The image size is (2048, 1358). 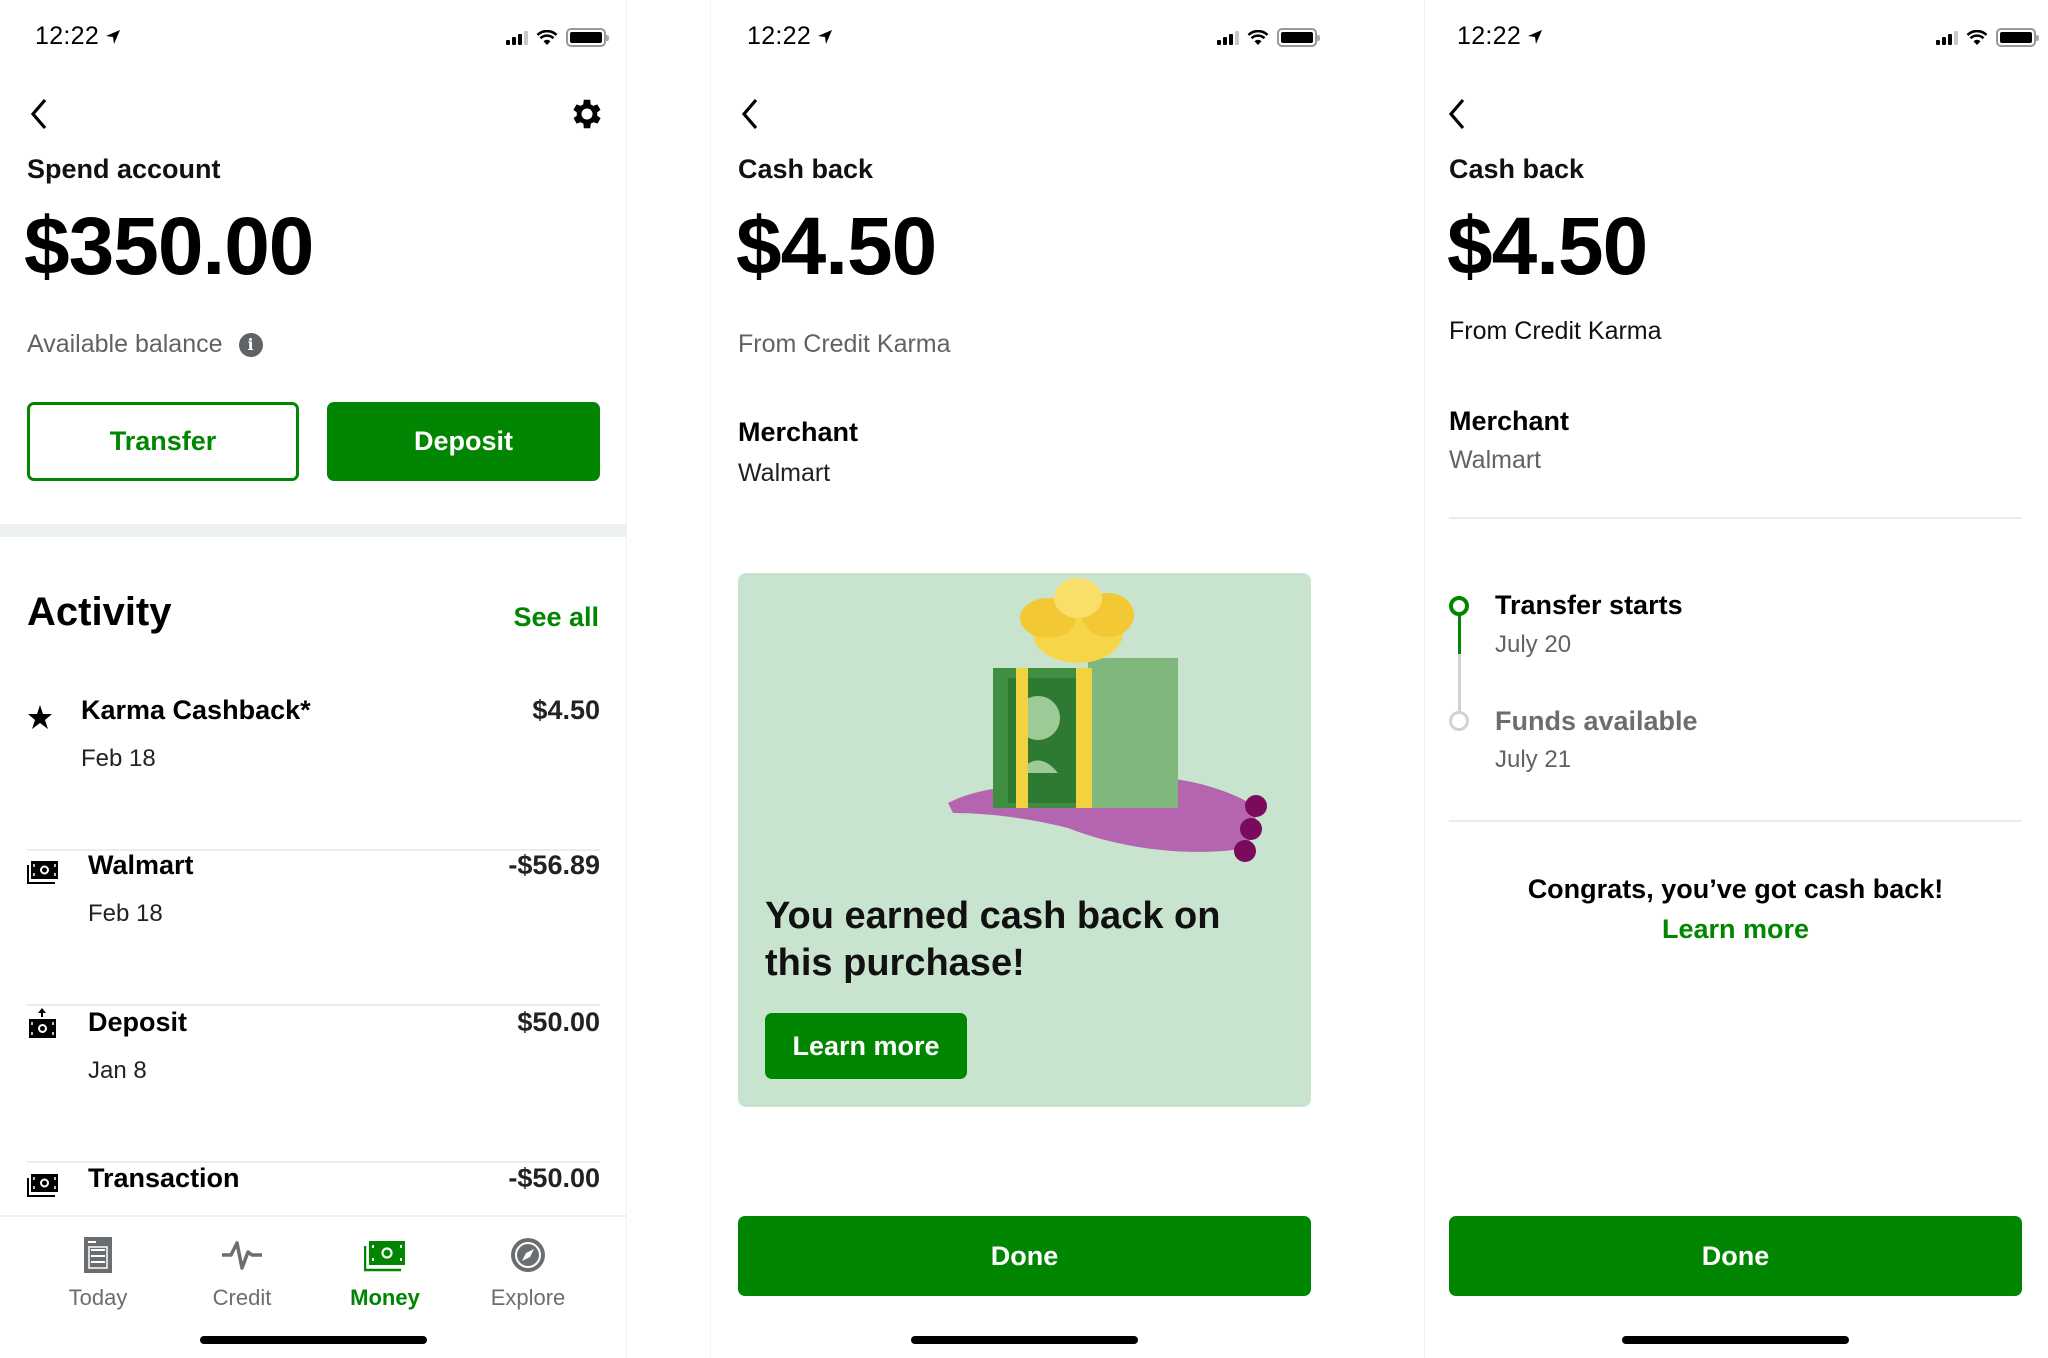 What do you see at coordinates (993, 939) in the screenshot?
I see `promo-heading: You earned cash back on this purchase!` at bounding box center [993, 939].